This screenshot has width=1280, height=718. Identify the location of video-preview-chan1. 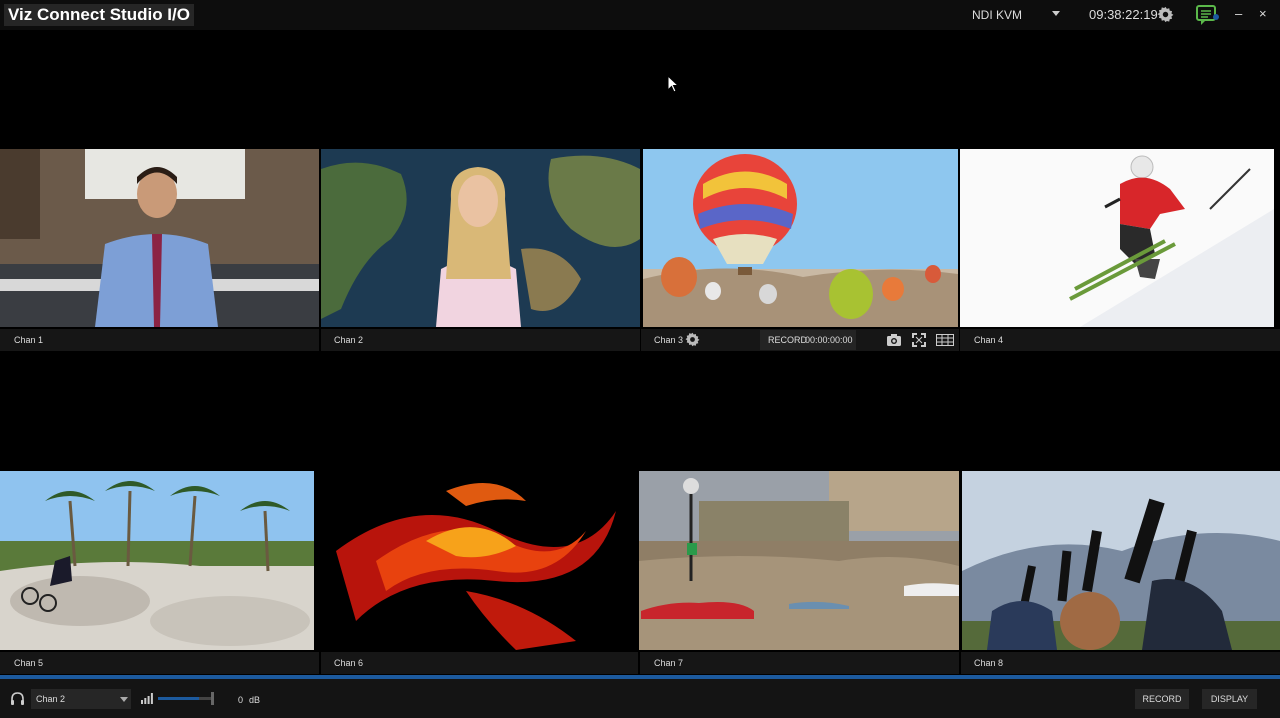
(159, 238).